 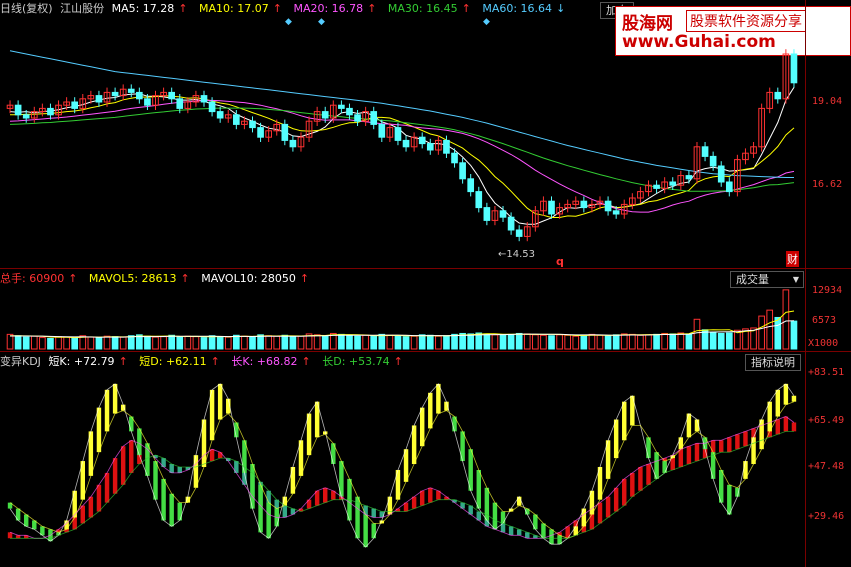 I want to click on ma-line-ma30, so click(x=402, y=149).